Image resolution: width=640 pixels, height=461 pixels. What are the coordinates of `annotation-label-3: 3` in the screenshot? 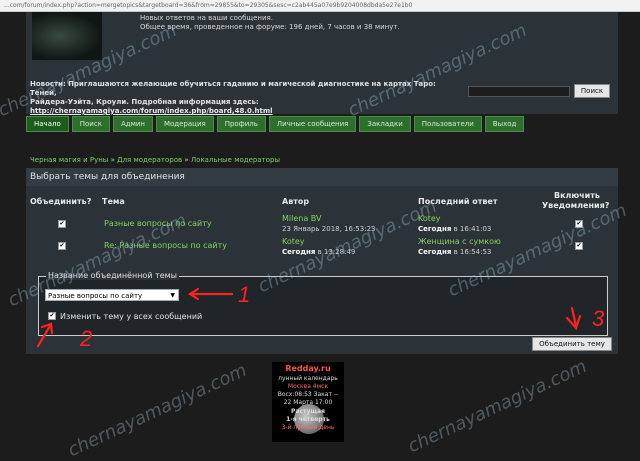 It's located at (598, 318).